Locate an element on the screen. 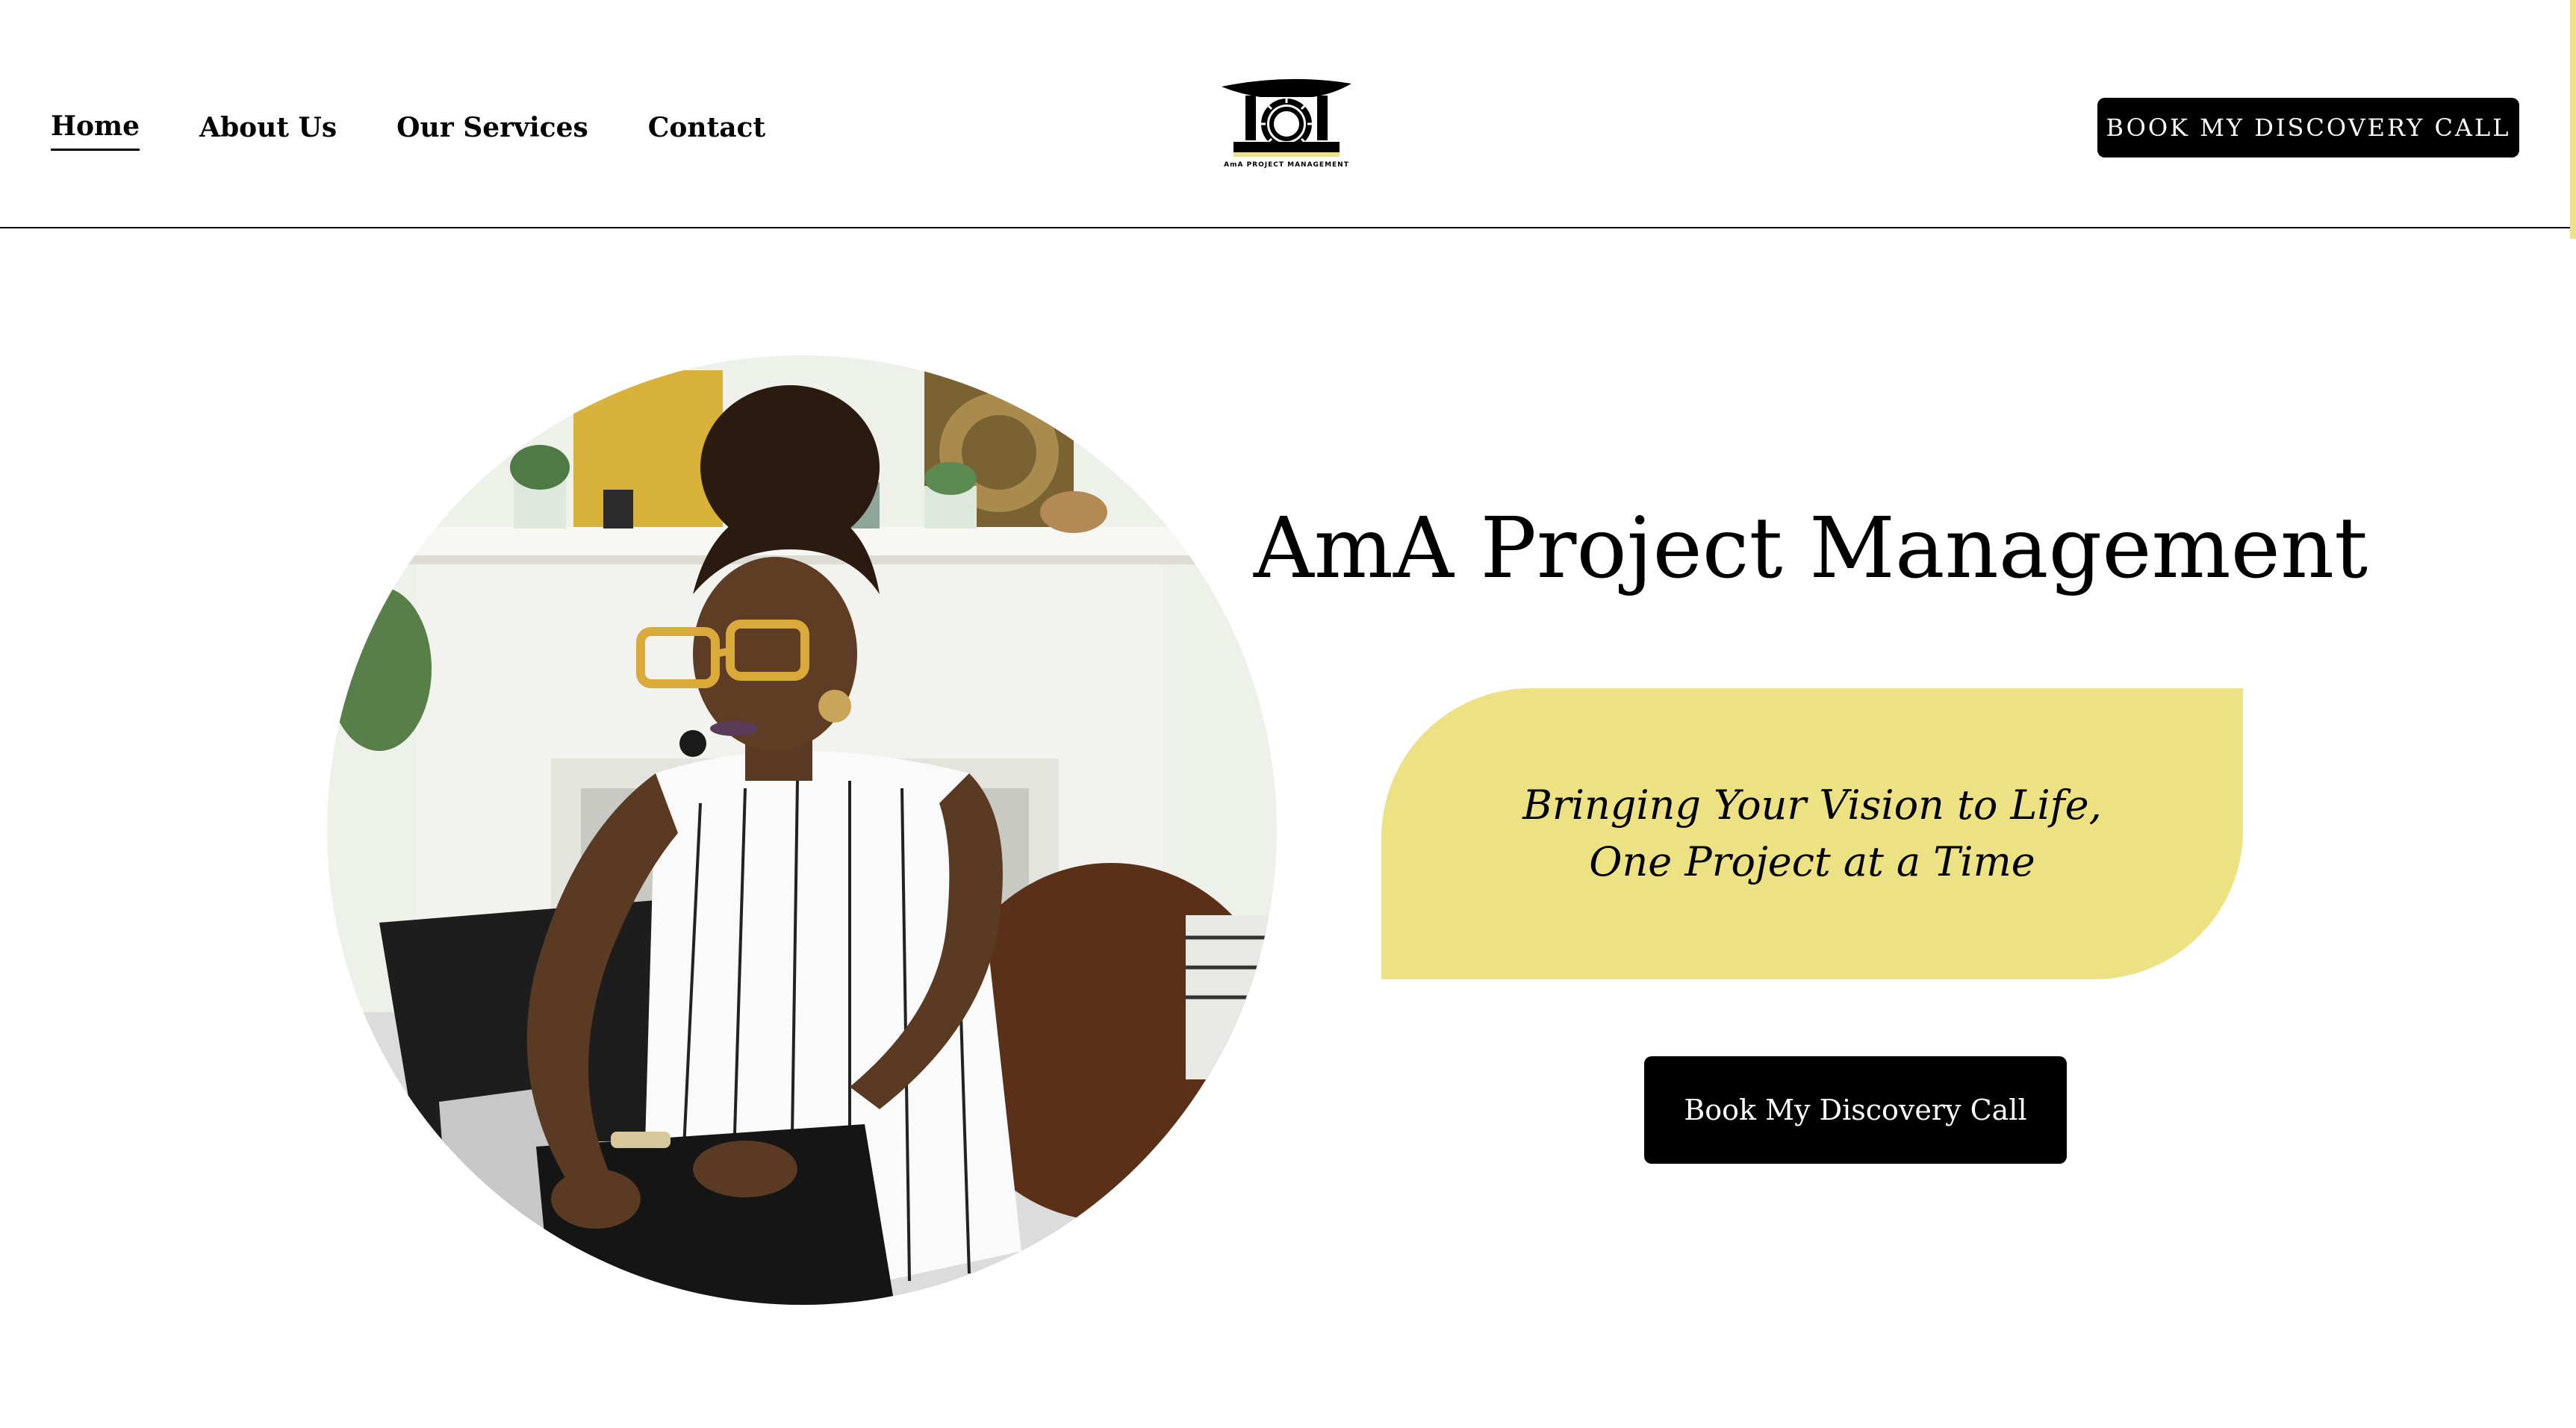 The height and width of the screenshot is (1428, 2576). hero-title: AmA Project Management is located at coordinates (1810, 548).